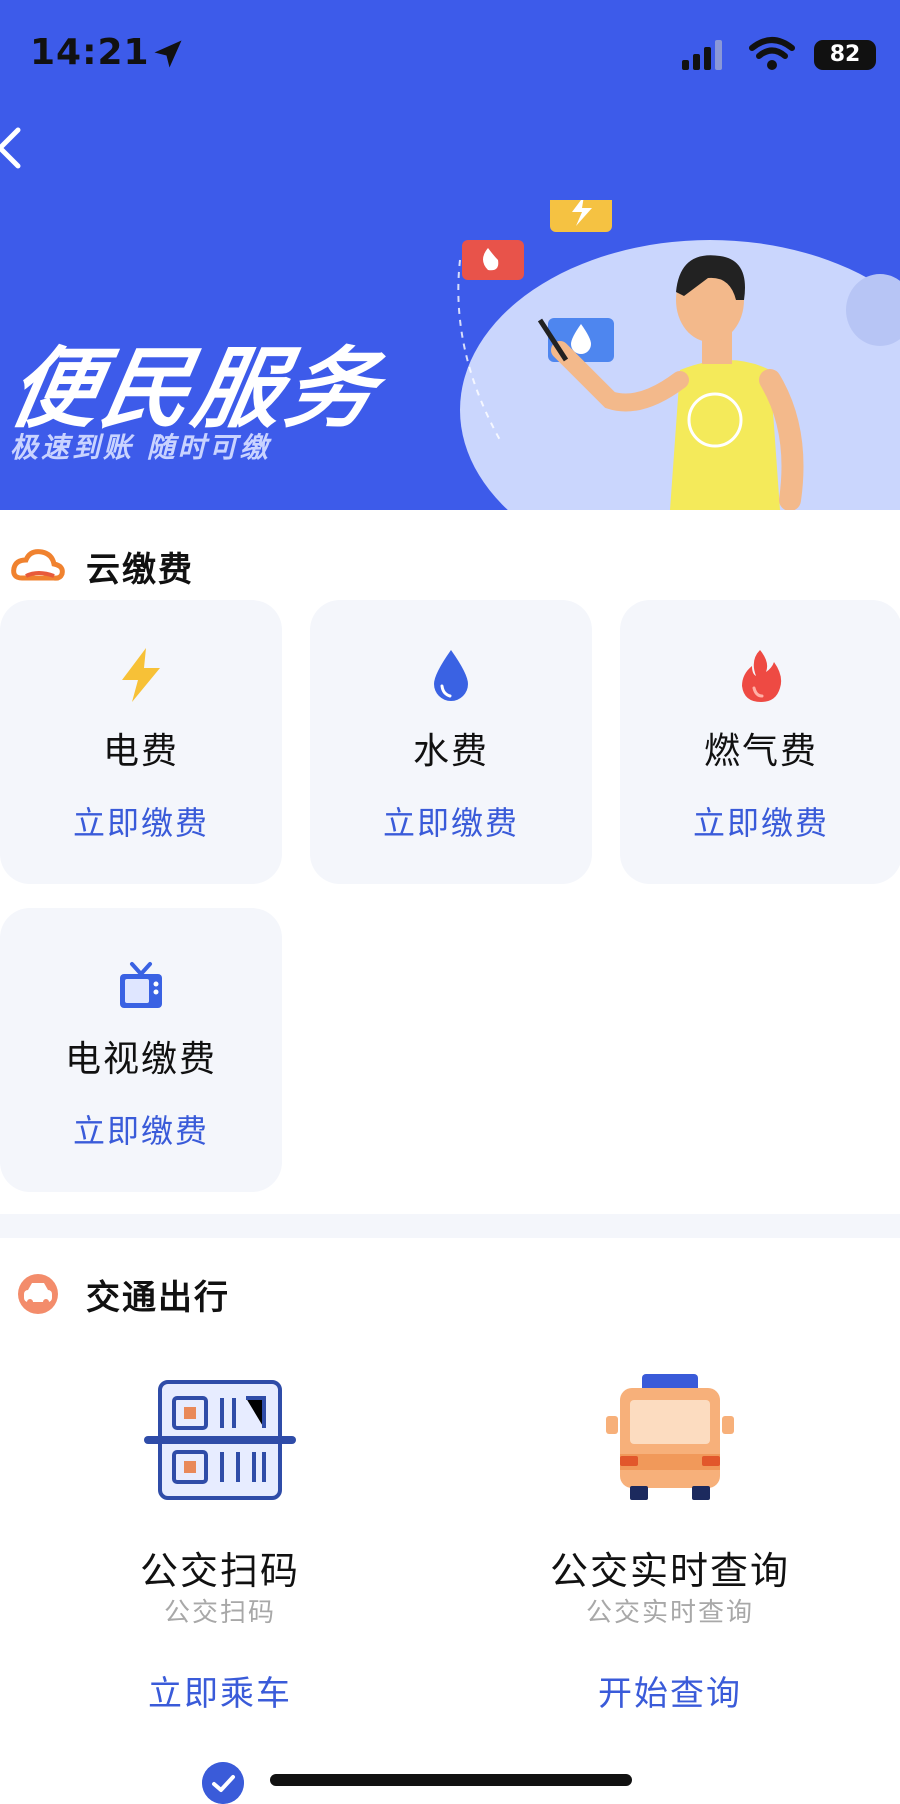 The width and height of the screenshot is (900, 1804). What do you see at coordinates (140, 569) in the screenshot?
I see `cloud-pay-title: 云缴费` at bounding box center [140, 569].